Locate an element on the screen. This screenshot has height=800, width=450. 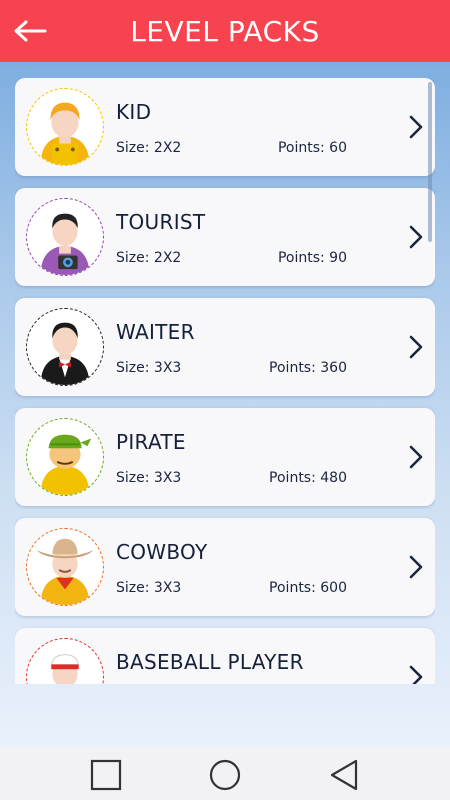
pack-points: Points: 480 is located at coordinates (308, 478).